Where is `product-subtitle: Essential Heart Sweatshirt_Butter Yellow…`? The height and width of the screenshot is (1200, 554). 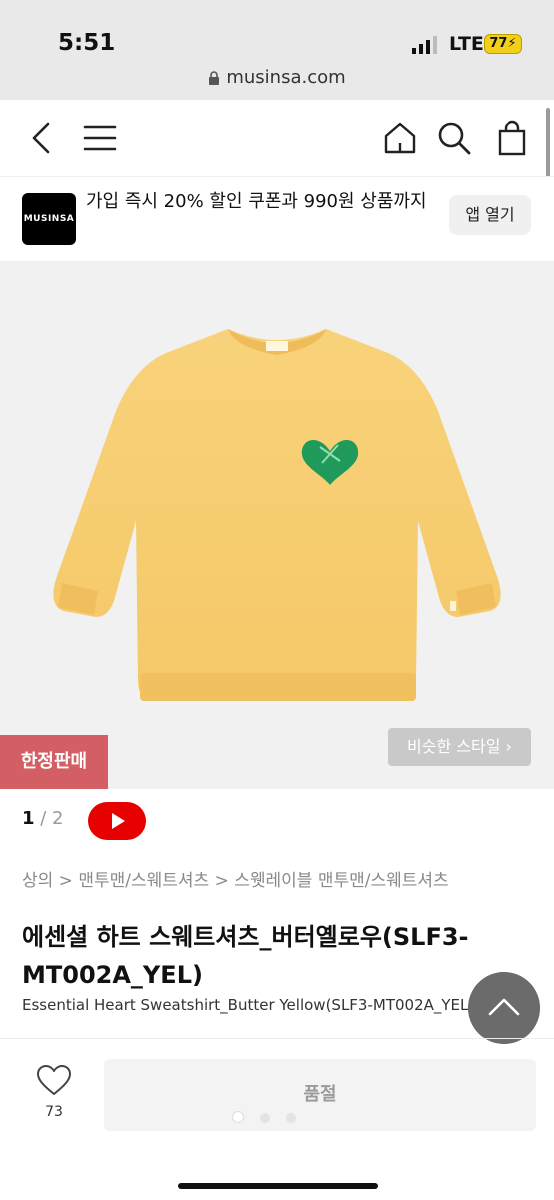
product-subtitle: Essential Heart Sweatshirt_Butter Yellow… is located at coordinates (248, 1005).